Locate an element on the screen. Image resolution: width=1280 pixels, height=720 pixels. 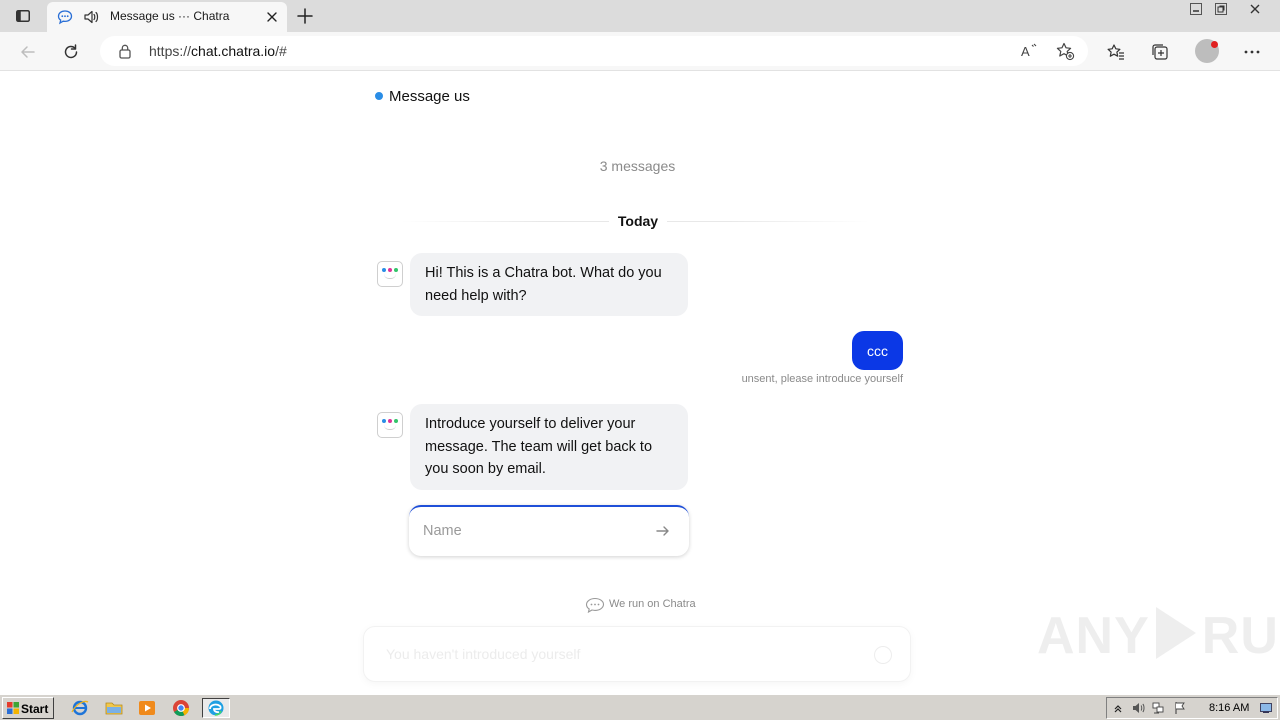
tab-actions-button is located at coordinates (23, 16).